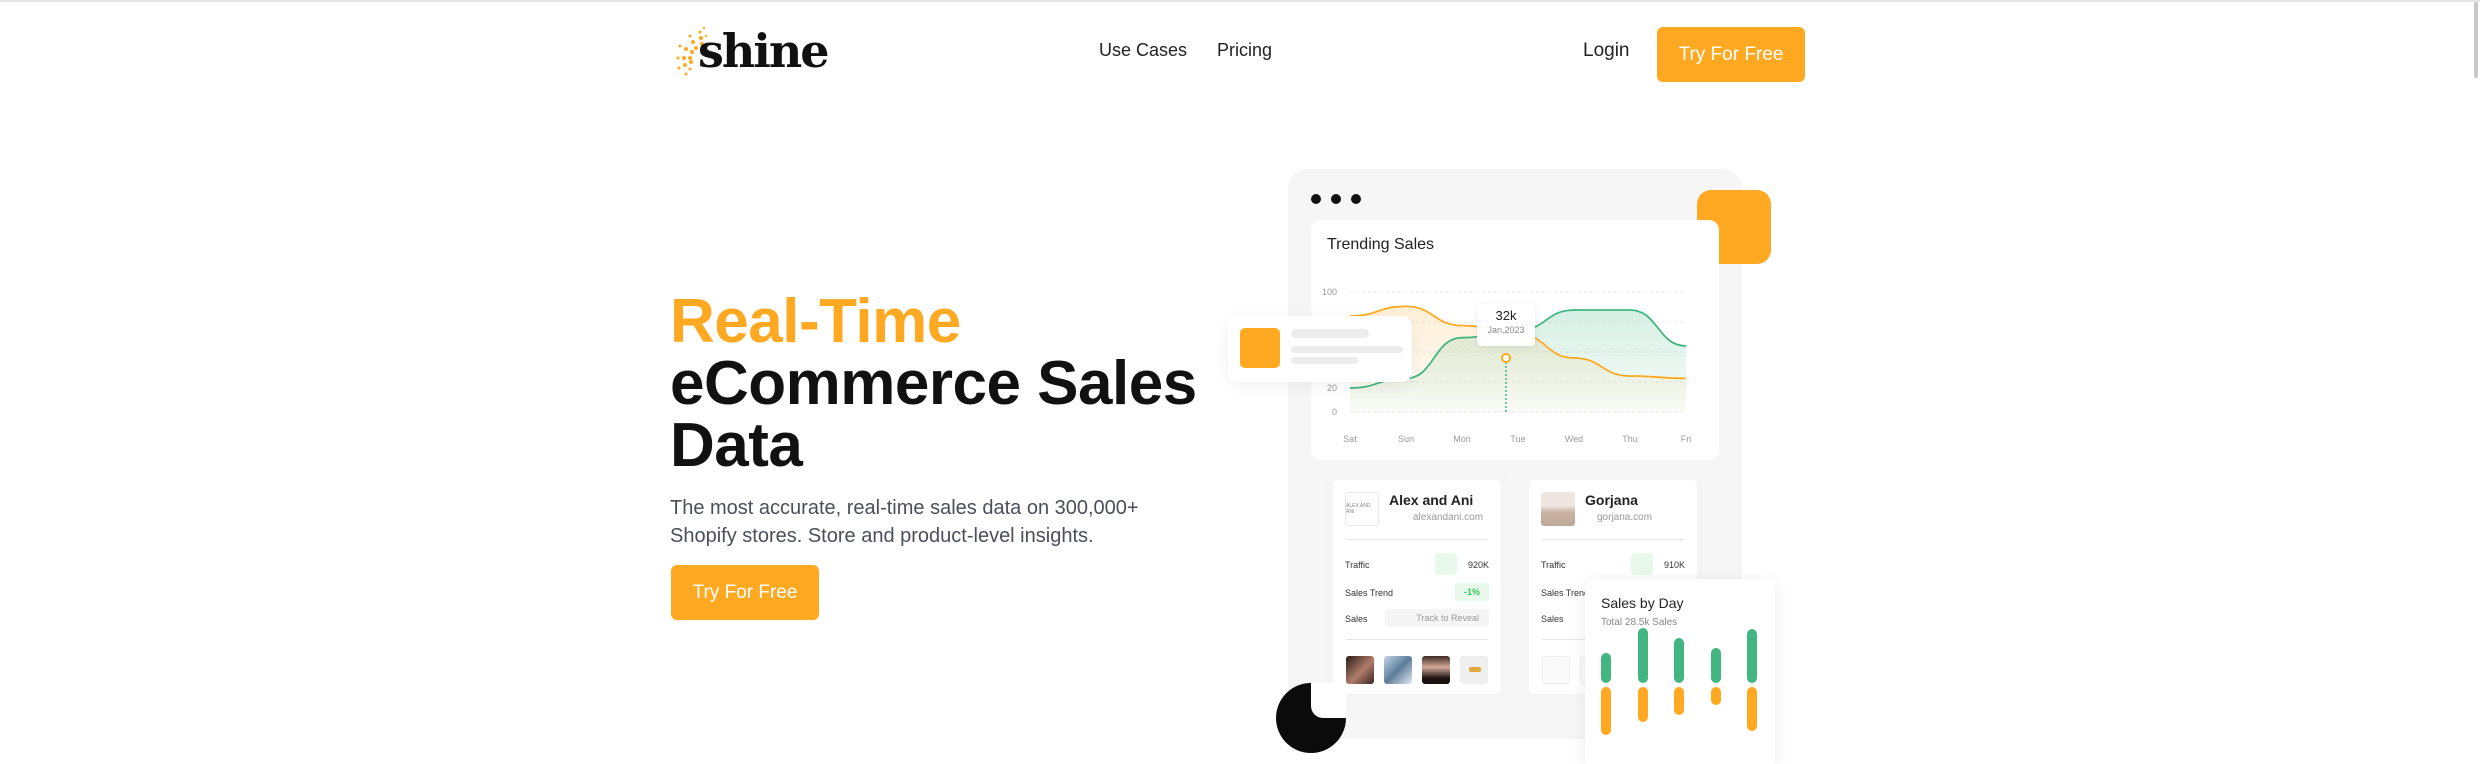 The width and height of the screenshot is (2480, 764). I want to click on shine-logo: shine, so click(750, 54).